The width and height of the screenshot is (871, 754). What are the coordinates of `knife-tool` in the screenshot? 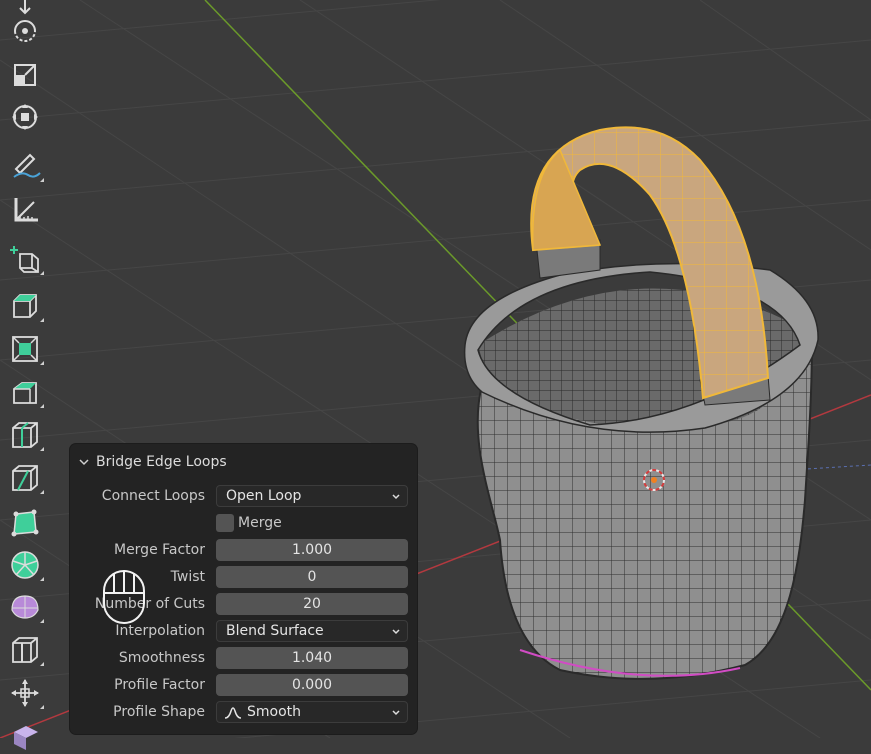 It's located at (25, 478).